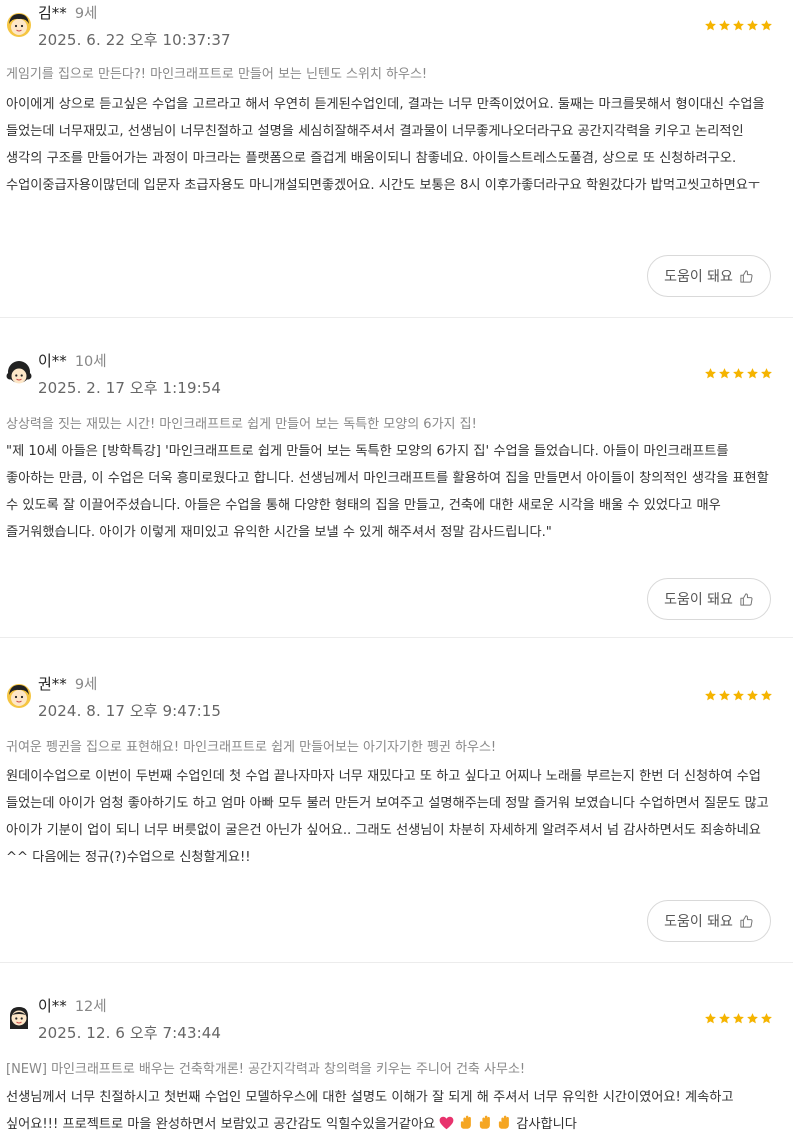 Image resolution: width=793 pixels, height=1142 pixels. What do you see at coordinates (130, 1033) in the screenshot?
I see `review-date: 2025. 12. 6 오후 7:43:44` at bounding box center [130, 1033].